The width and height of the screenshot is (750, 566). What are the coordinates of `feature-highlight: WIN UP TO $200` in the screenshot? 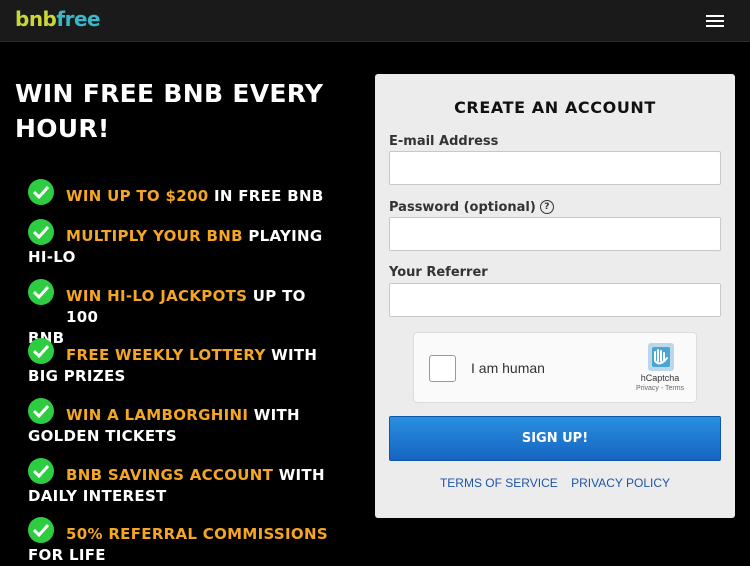 It's located at (137, 196).